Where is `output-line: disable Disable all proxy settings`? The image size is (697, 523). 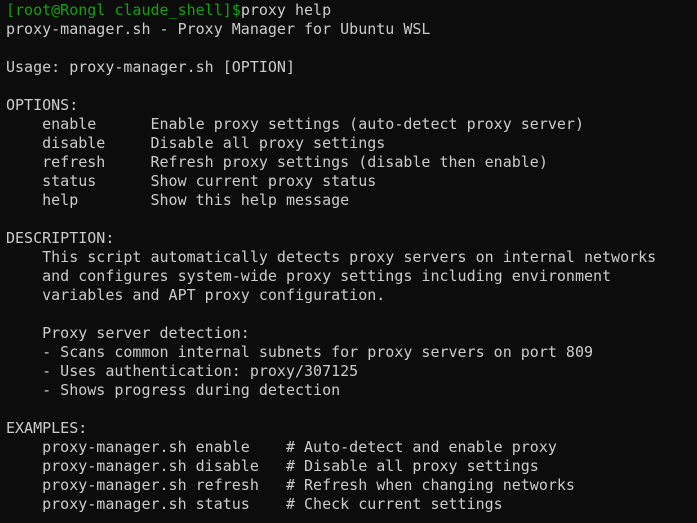 output-line: disable Disable all proxy settings is located at coordinates (196, 143).